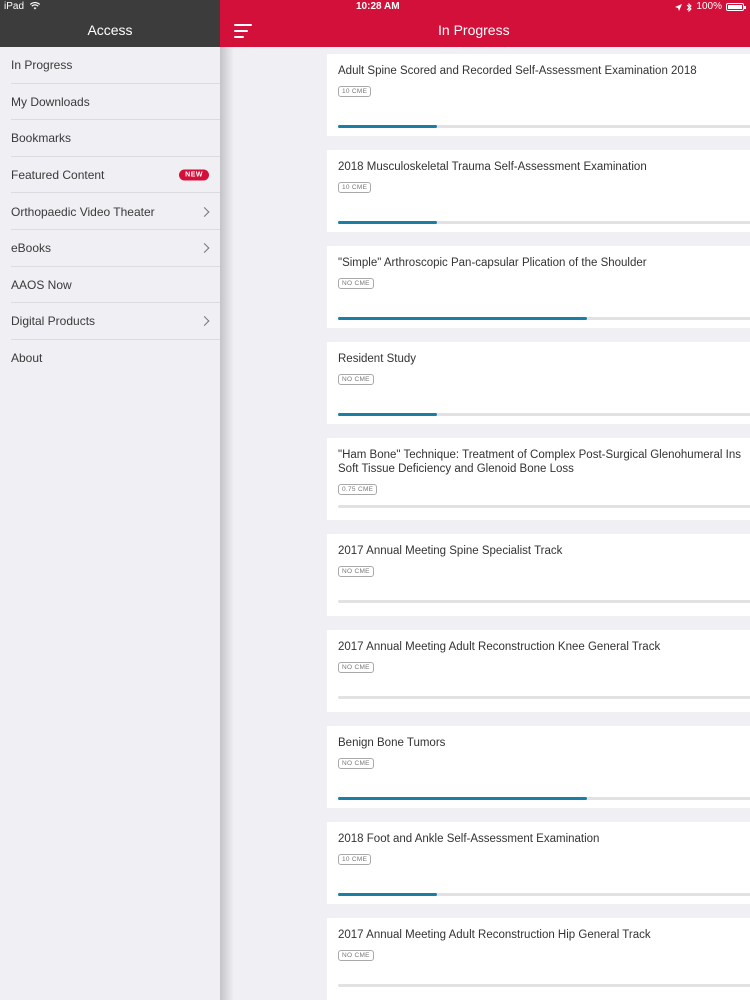 Image resolution: width=750 pixels, height=1000 pixels. What do you see at coordinates (485, 7) in the screenshot?
I see `status-bar-right: 10:28 AM 100%` at bounding box center [485, 7].